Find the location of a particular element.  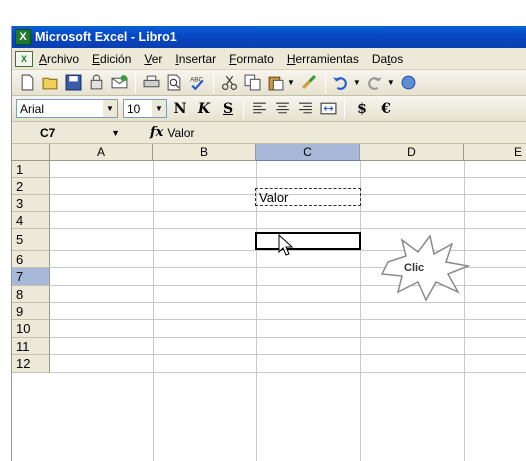

row-header-5: 5 is located at coordinates (31, 240).